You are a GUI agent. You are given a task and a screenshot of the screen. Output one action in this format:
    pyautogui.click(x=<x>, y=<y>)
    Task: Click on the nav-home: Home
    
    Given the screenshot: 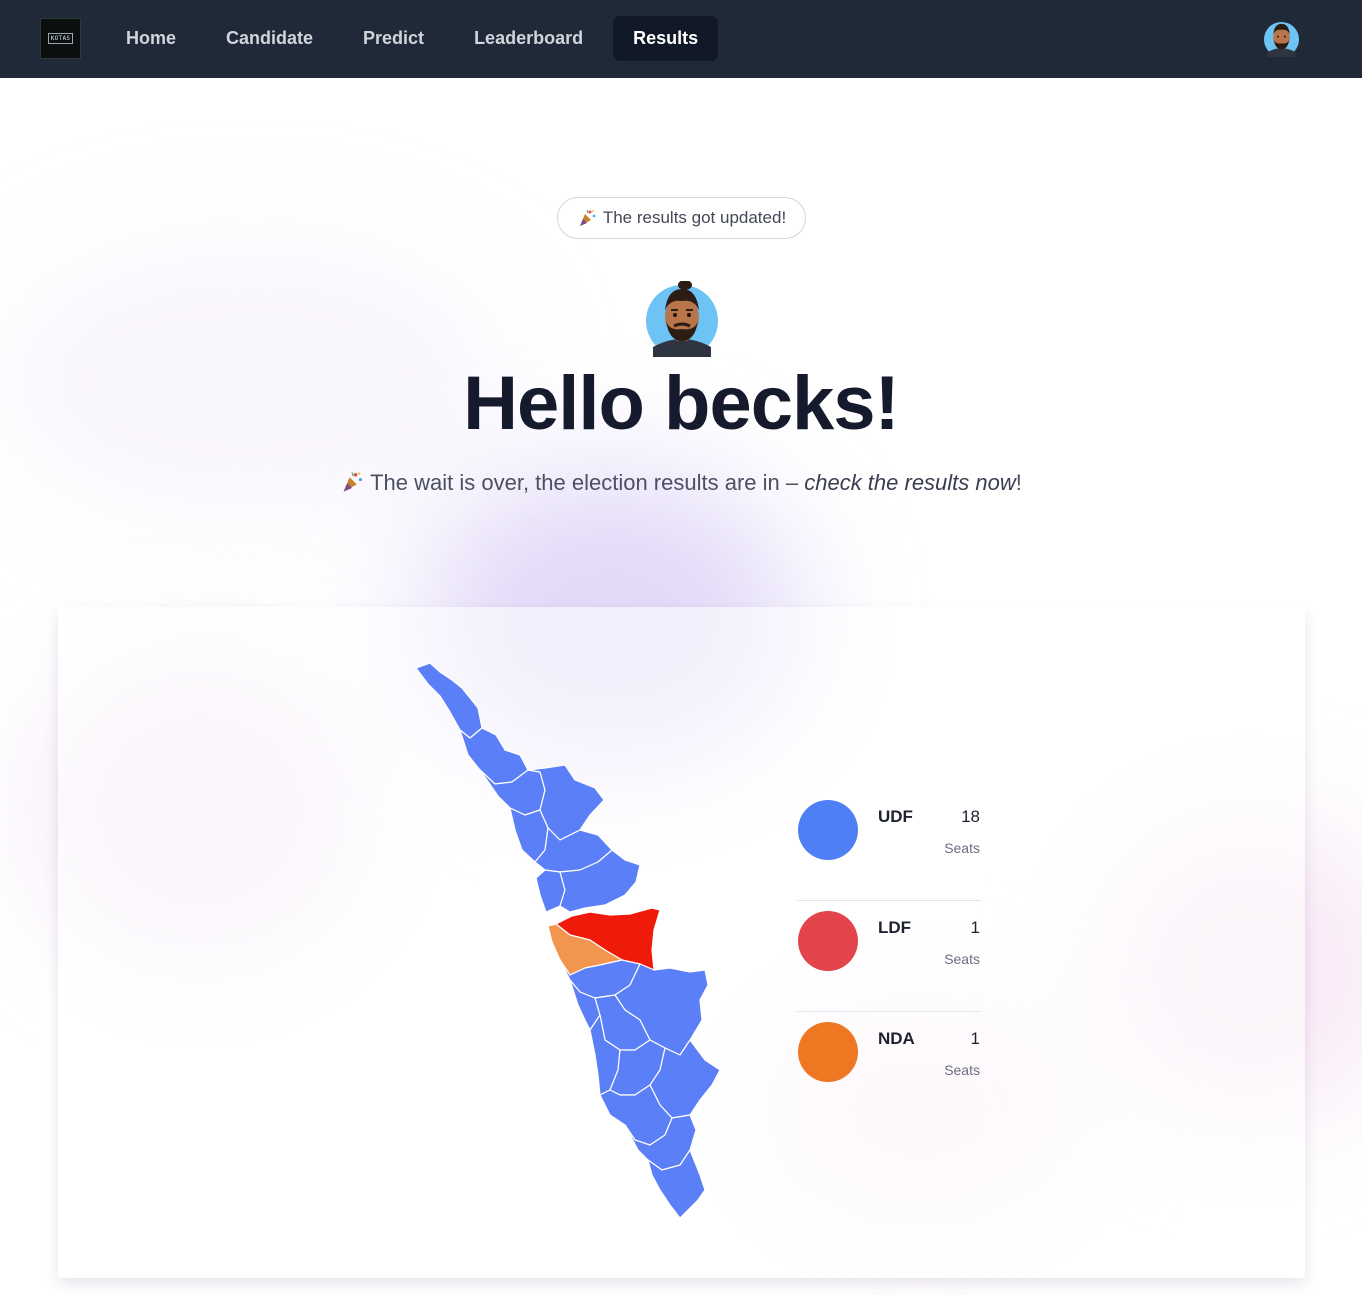 What is the action you would take?
    pyautogui.click(x=151, y=38)
    